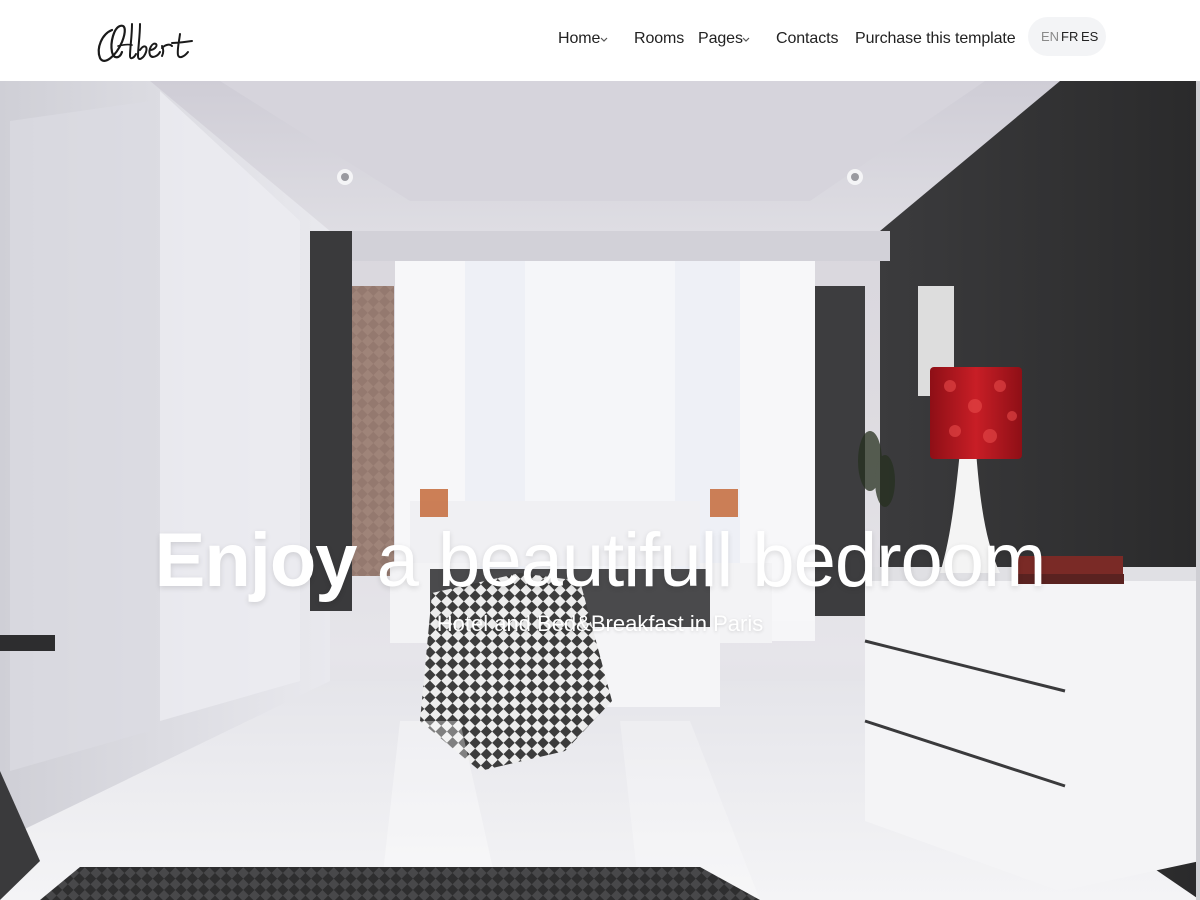 The height and width of the screenshot is (900, 1200). What do you see at coordinates (579, 38) in the screenshot?
I see `nav-home-label: Home` at bounding box center [579, 38].